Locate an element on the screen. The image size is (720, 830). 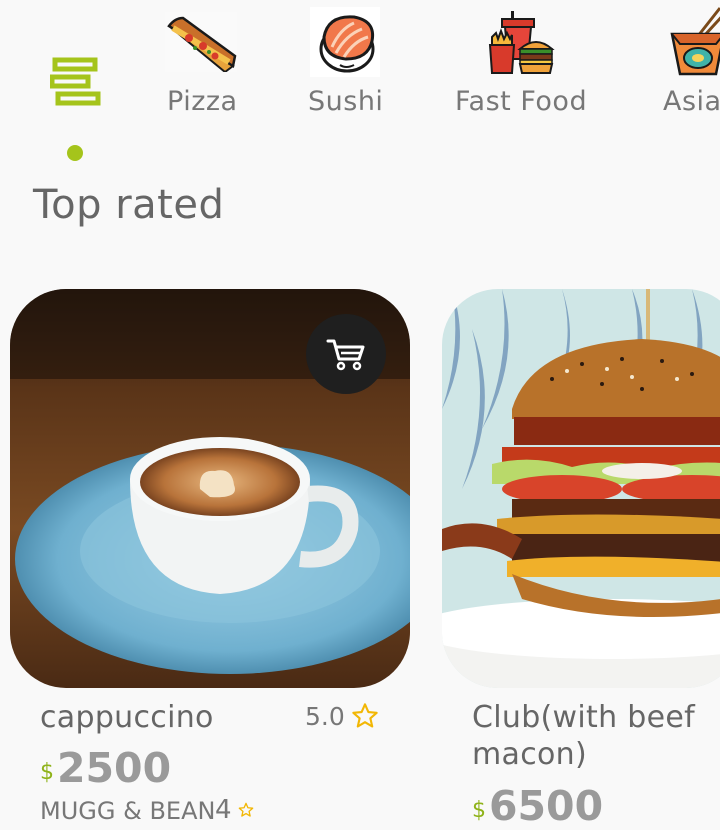
star-icon is located at coordinates (365, 715).